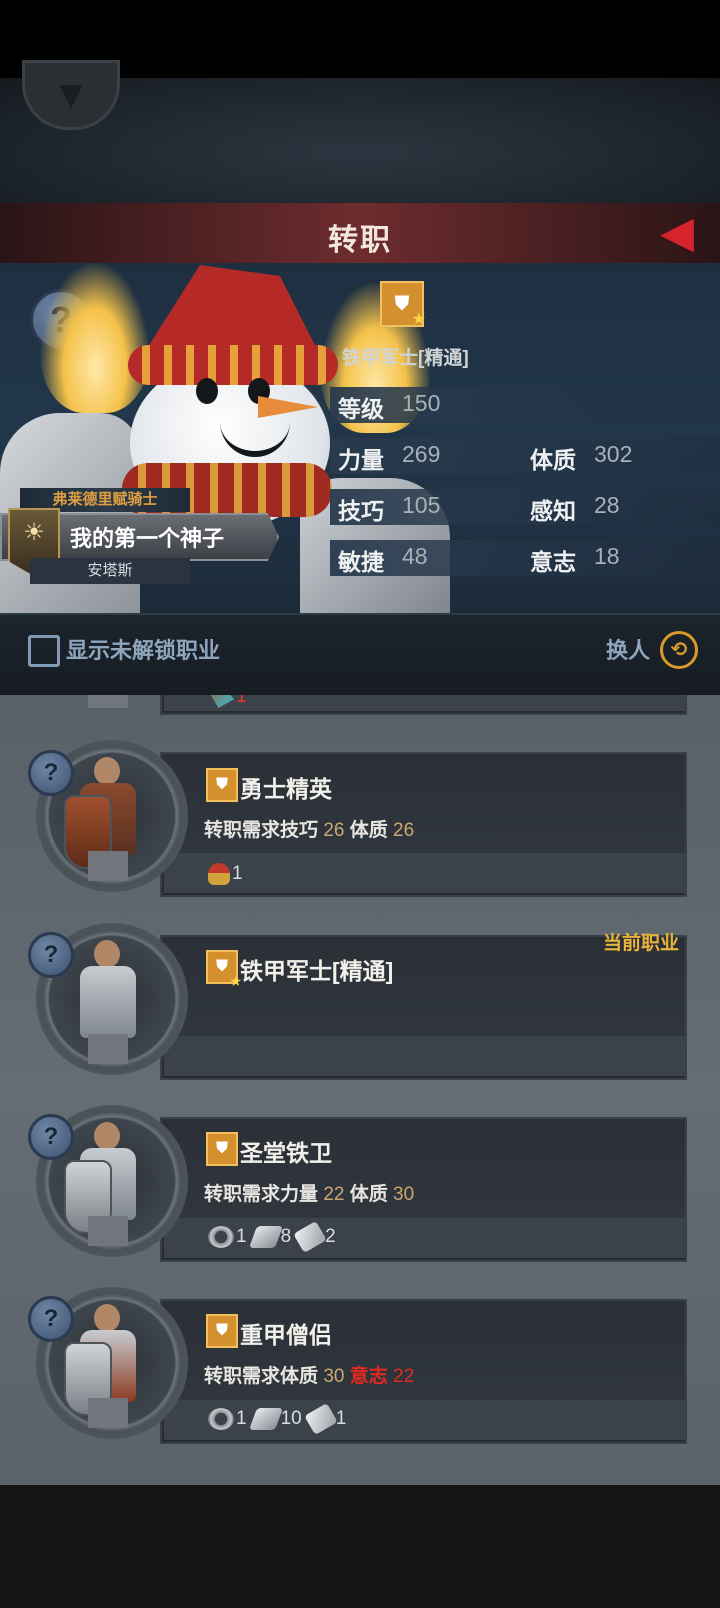  Describe the element at coordinates (95, 338) in the screenshot. I see `flame-decoration` at that location.